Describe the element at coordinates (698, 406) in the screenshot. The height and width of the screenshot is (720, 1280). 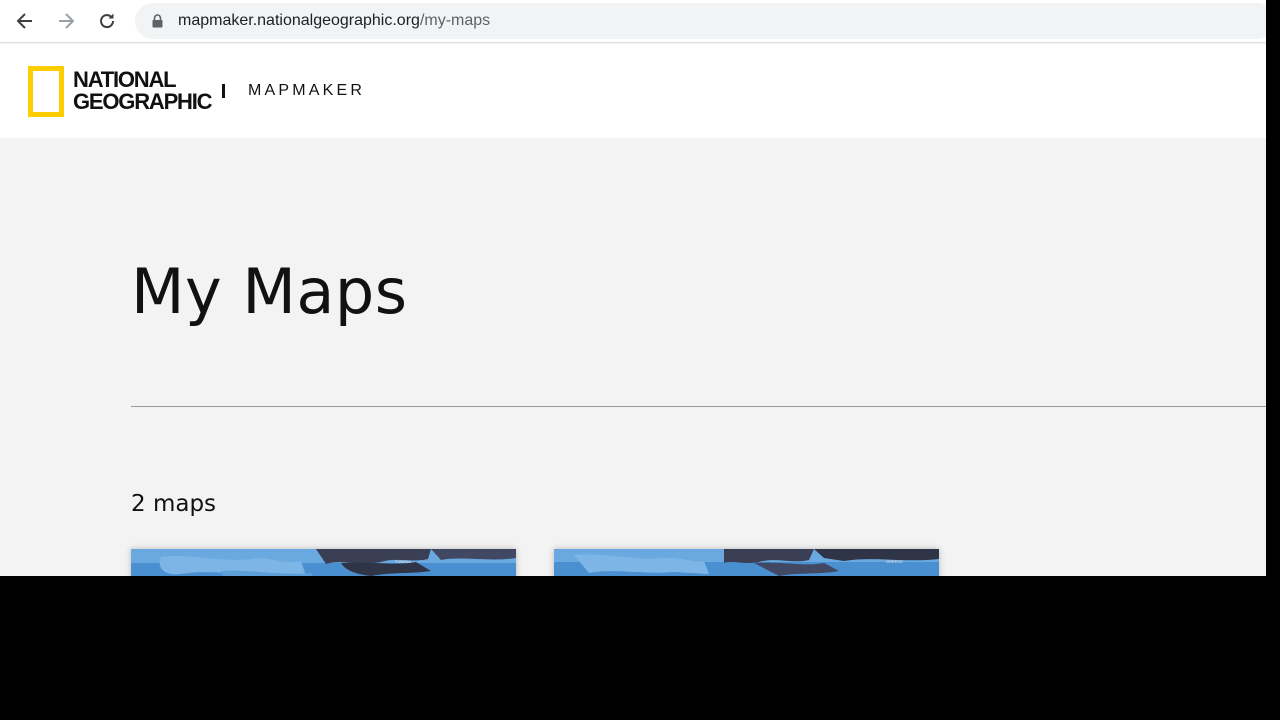
I see `section-divider` at that location.